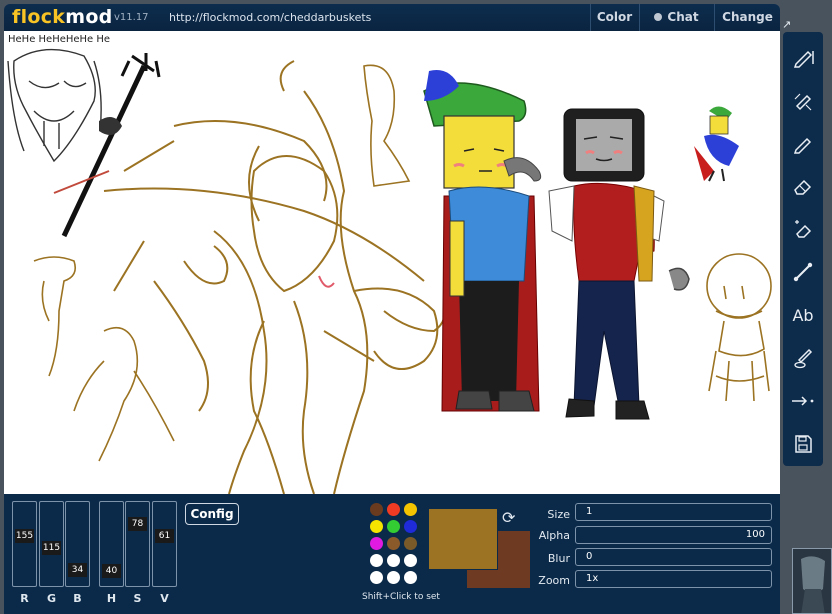 The height and width of the screenshot is (614, 832). I want to click on value-slider-label: V, so click(164, 598).